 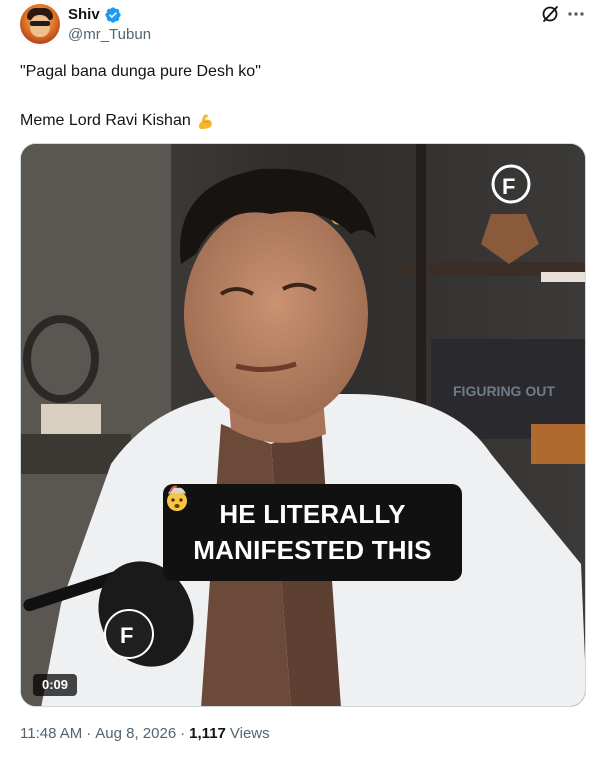 I want to click on tweet-meta: 11:48 AM · Aug 8, 2026 · 1,117 Views, so click(x=145, y=734).